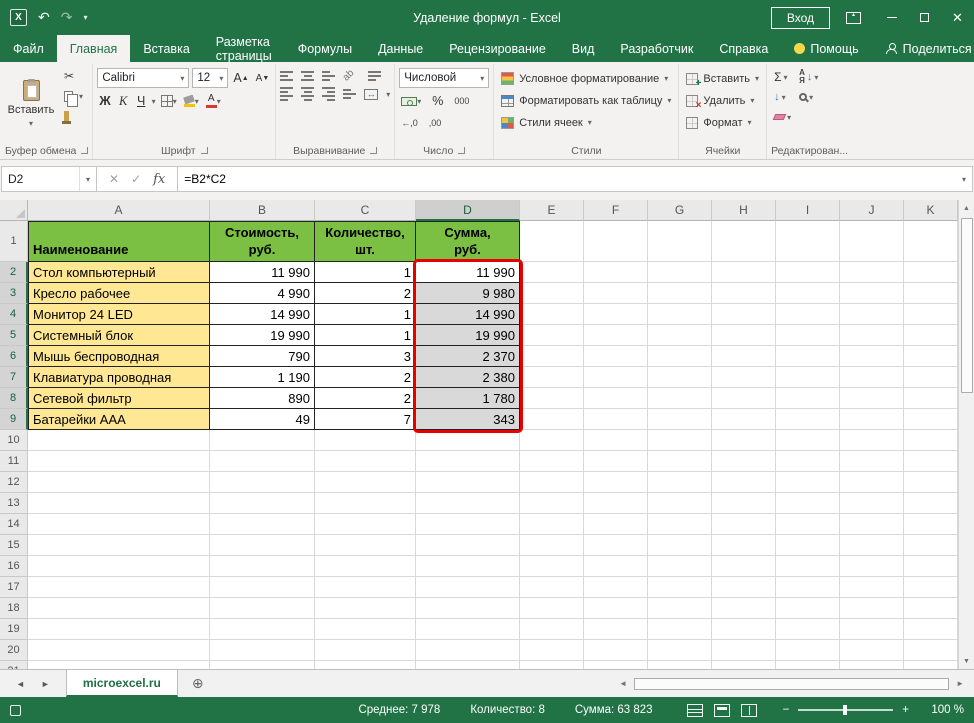  I want to click on redo-button: ↷, so click(67, 17).